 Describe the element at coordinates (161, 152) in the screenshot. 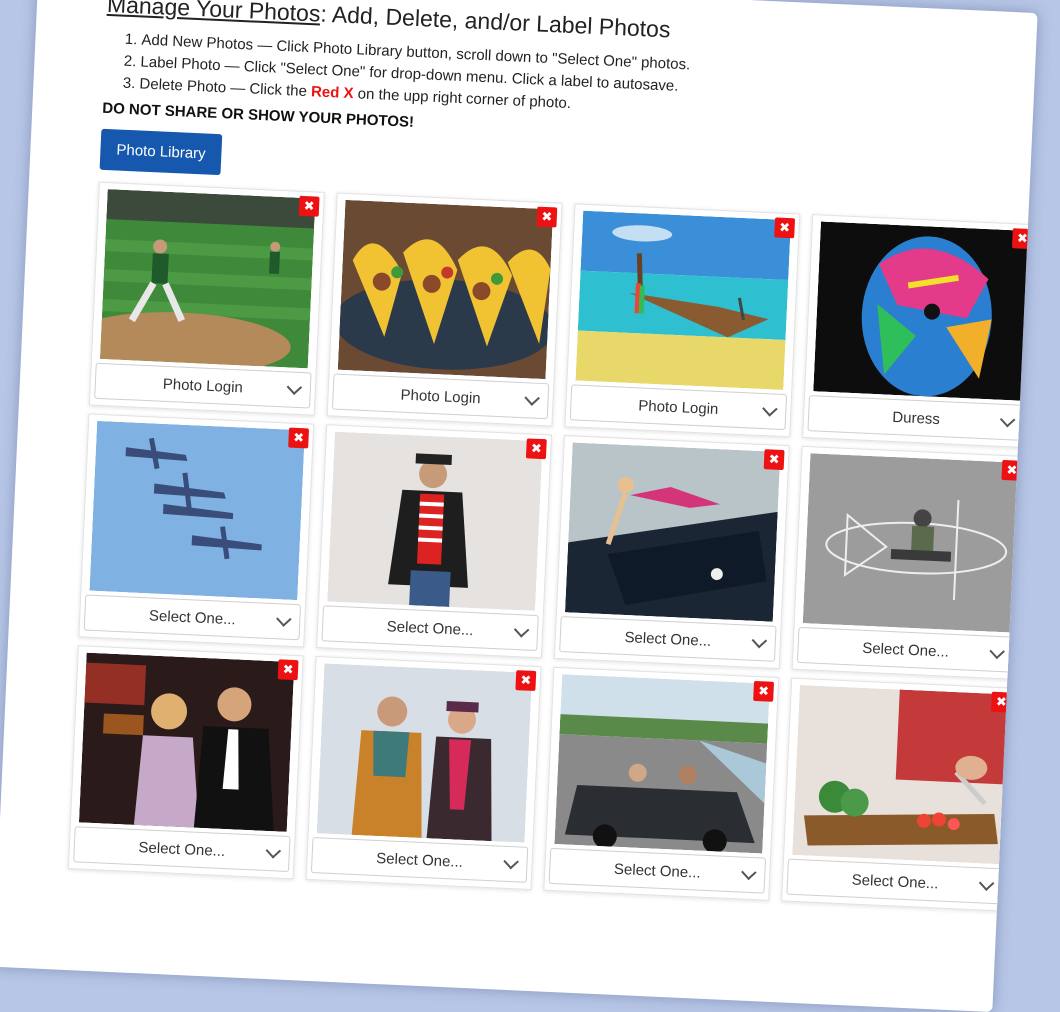

I see `photo-library-button: Photo Library` at that location.